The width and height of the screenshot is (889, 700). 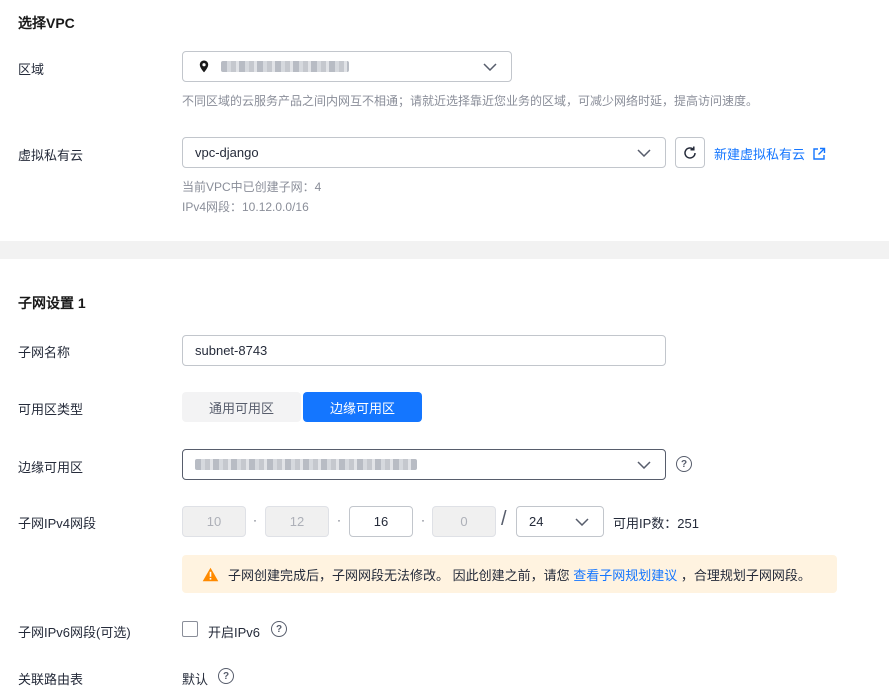 What do you see at coordinates (306, 464) in the screenshot?
I see `edge-az-value-redacted` at bounding box center [306, 464].